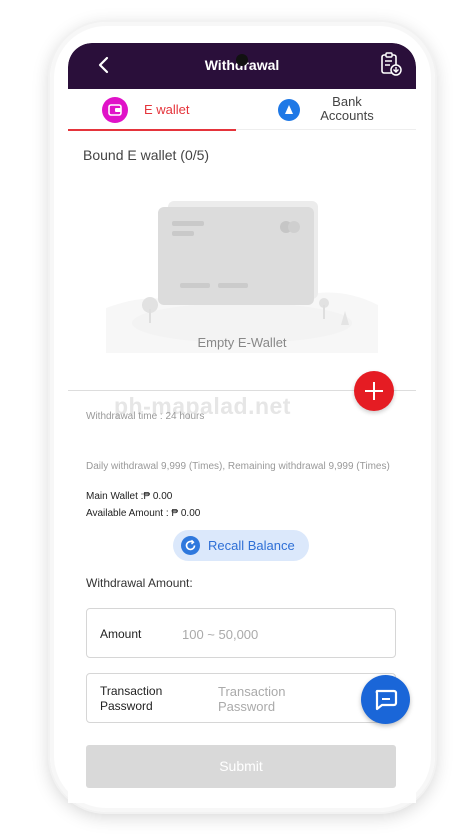  Describe the element at coordinates (121, 634) in the screenshot. I see `amount-label: Amount` at that location.